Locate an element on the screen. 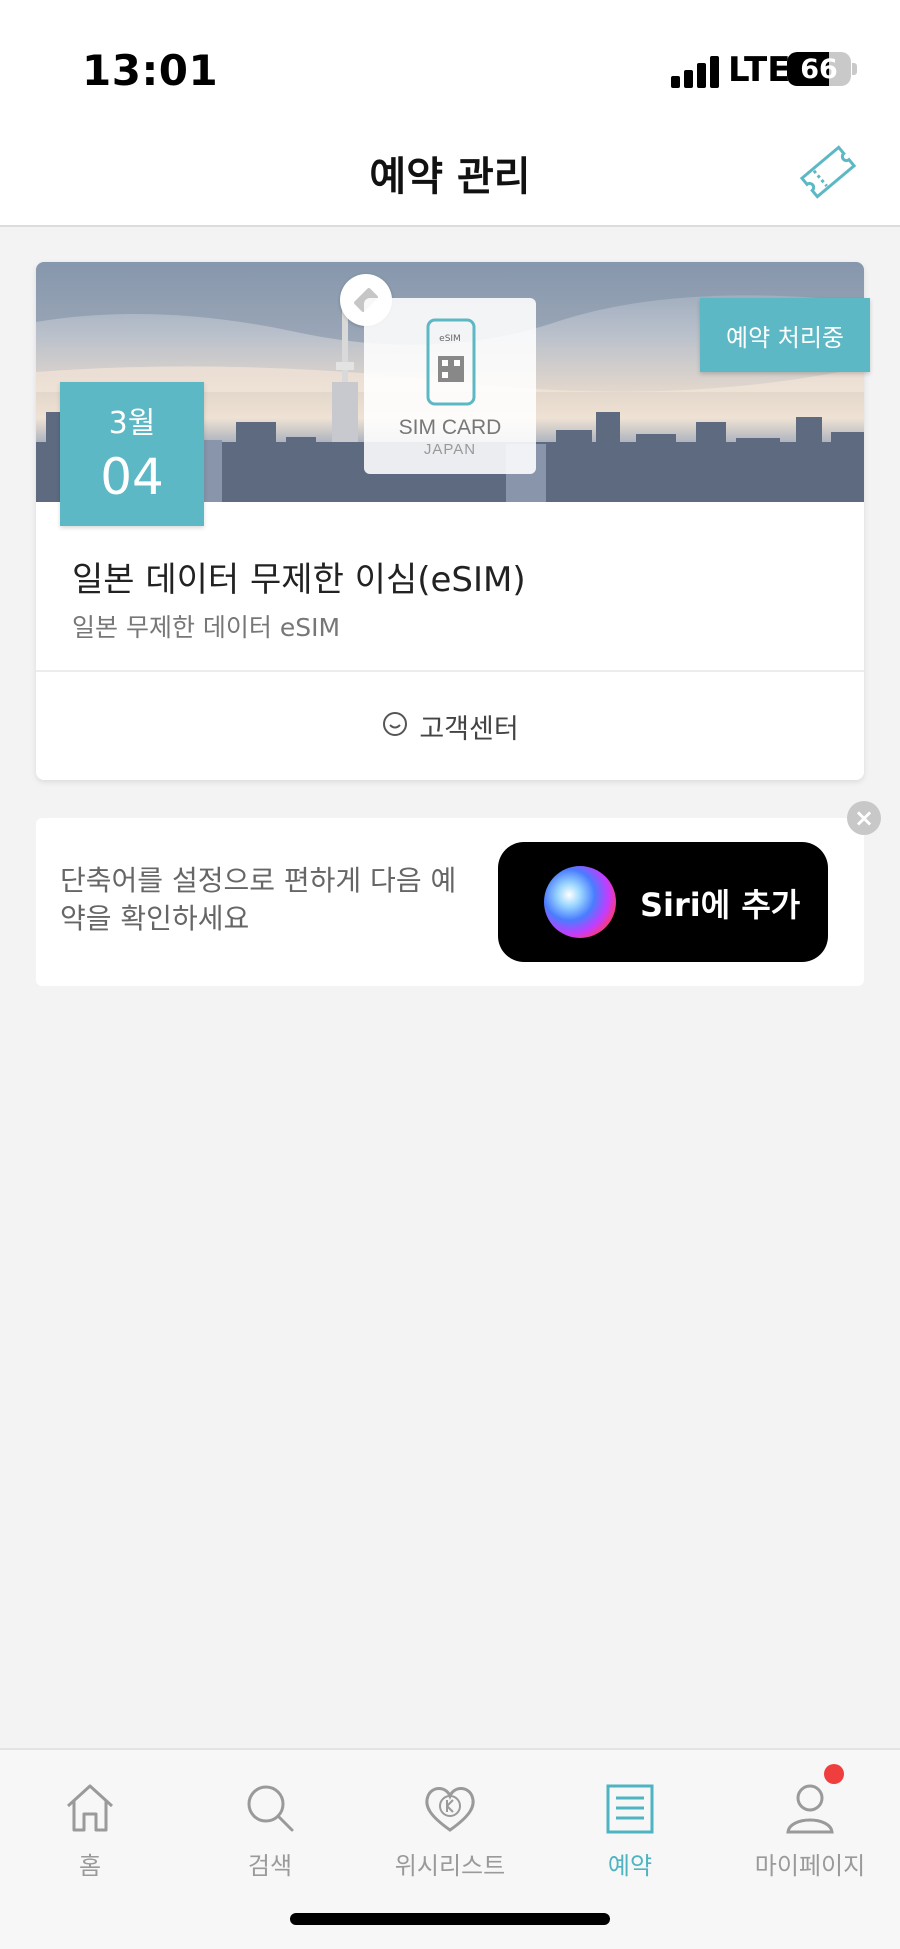 The width and height of the screenshot is (900, 1949). sim-card-subtitle: JAPAN is located at coordinates (450, 449).